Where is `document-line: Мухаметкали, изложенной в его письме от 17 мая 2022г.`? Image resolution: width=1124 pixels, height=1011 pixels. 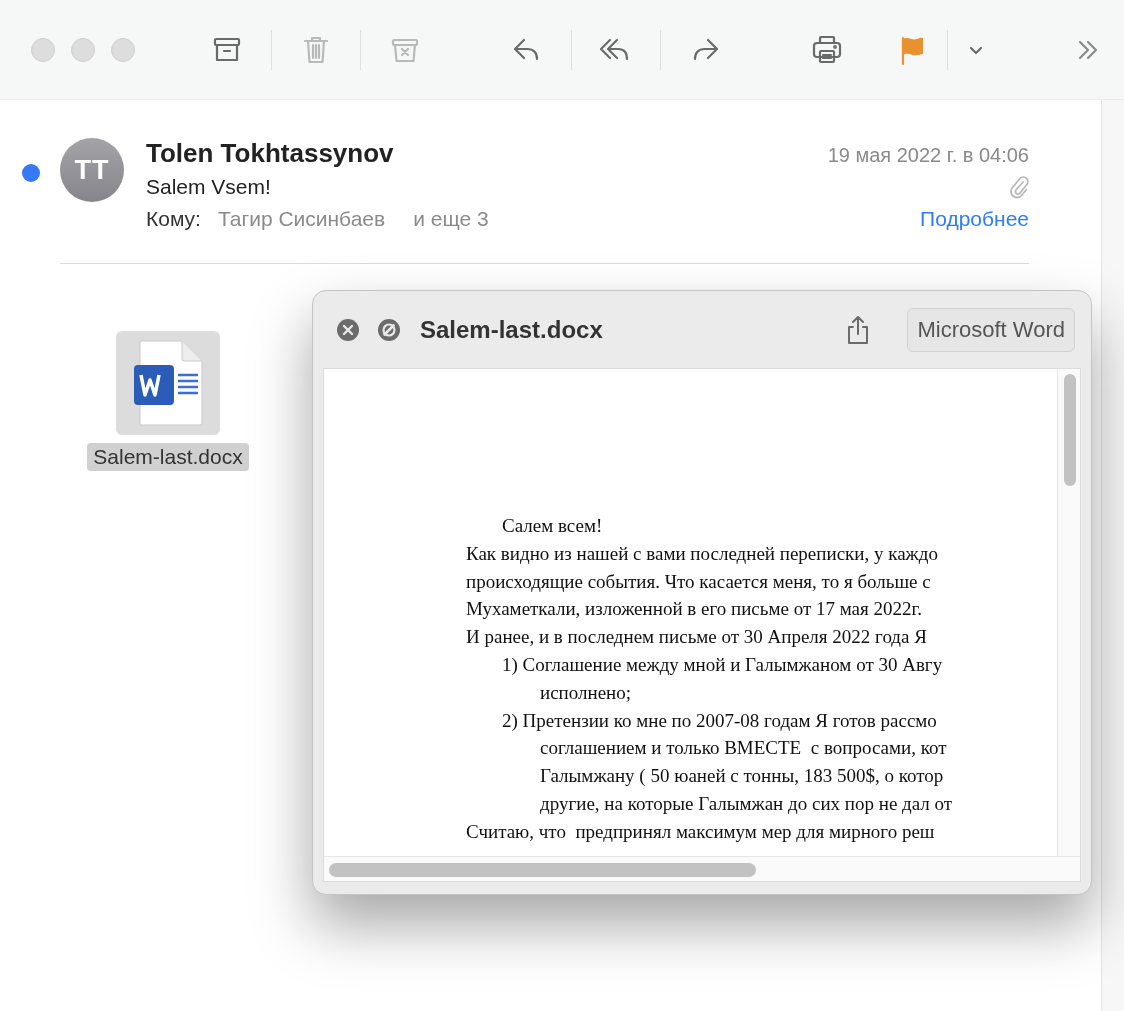
document-line: Мухаметкали, изложенной в его письме от 17 мая 2022г. is located at coordinates (694, 609).